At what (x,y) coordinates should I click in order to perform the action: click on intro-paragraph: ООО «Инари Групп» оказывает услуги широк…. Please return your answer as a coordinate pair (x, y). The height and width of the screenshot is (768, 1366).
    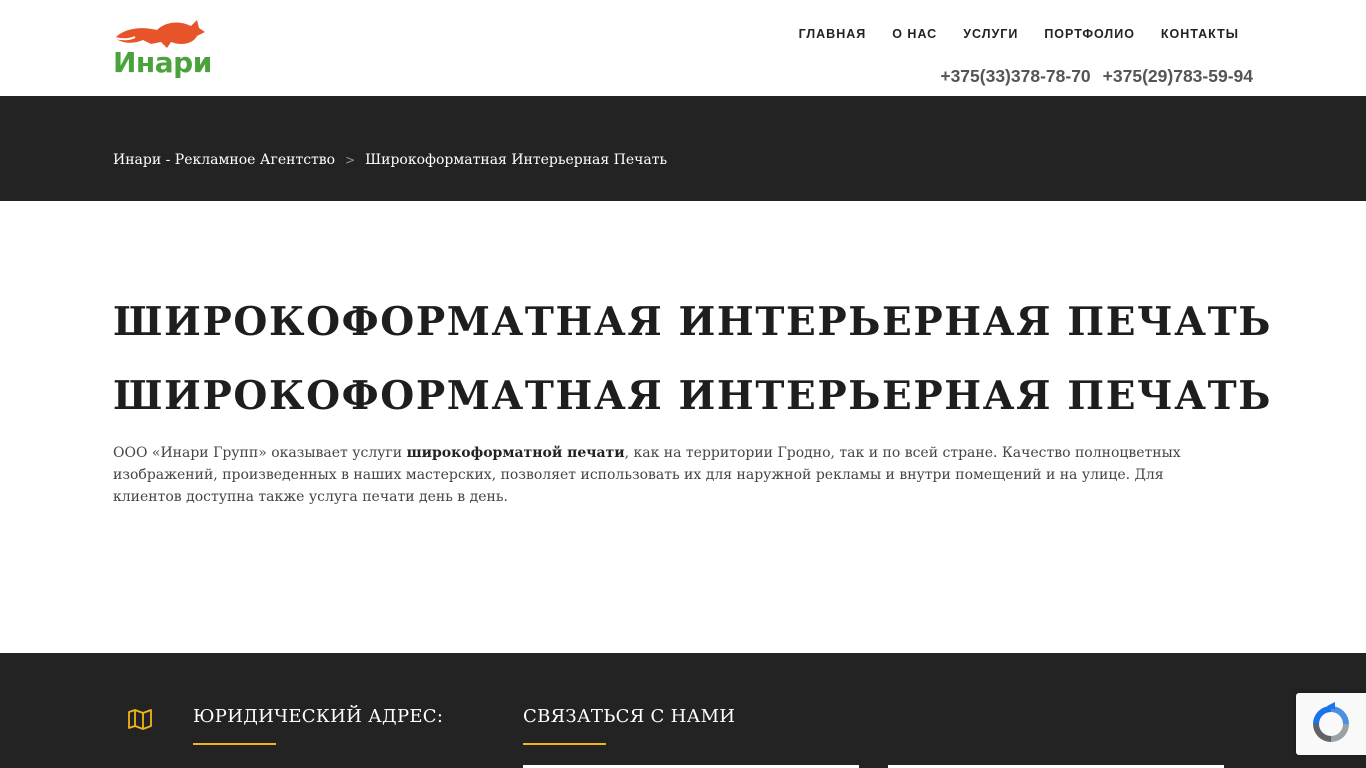
    Looking at the image, I should click on (673, 475).